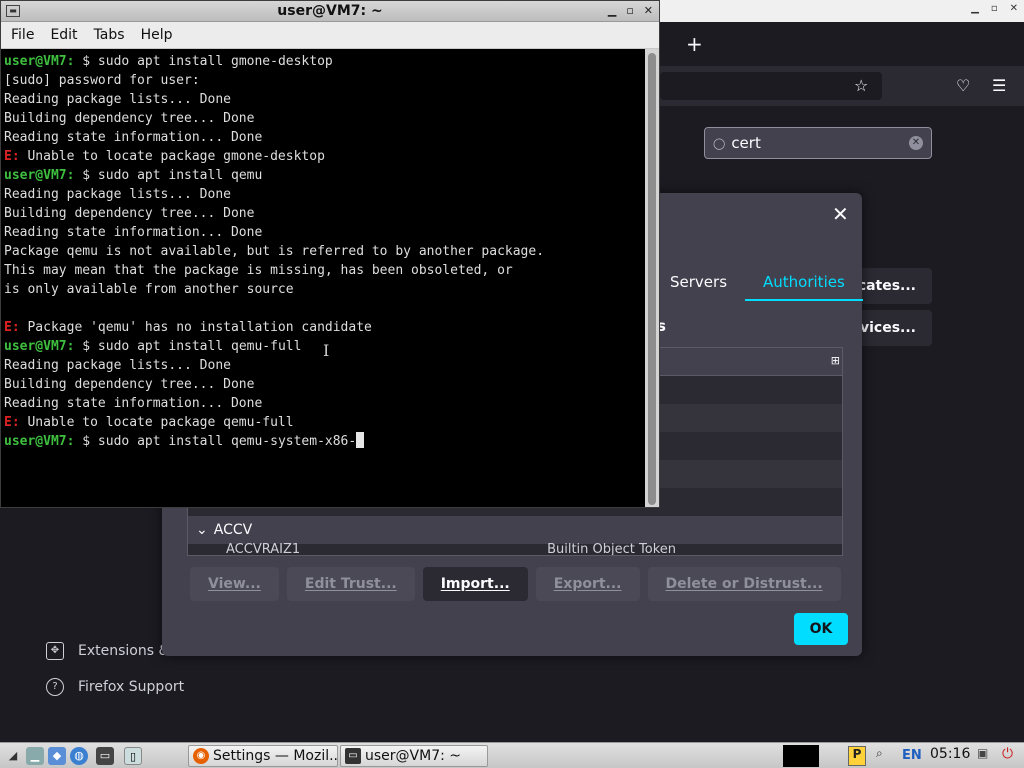 Image resolution: width=1024 pixels, height=768 pixels. Describe the element at coordinates (835, 360) in the screenshot. I see `column-picker-icon: ⊞` at that location.